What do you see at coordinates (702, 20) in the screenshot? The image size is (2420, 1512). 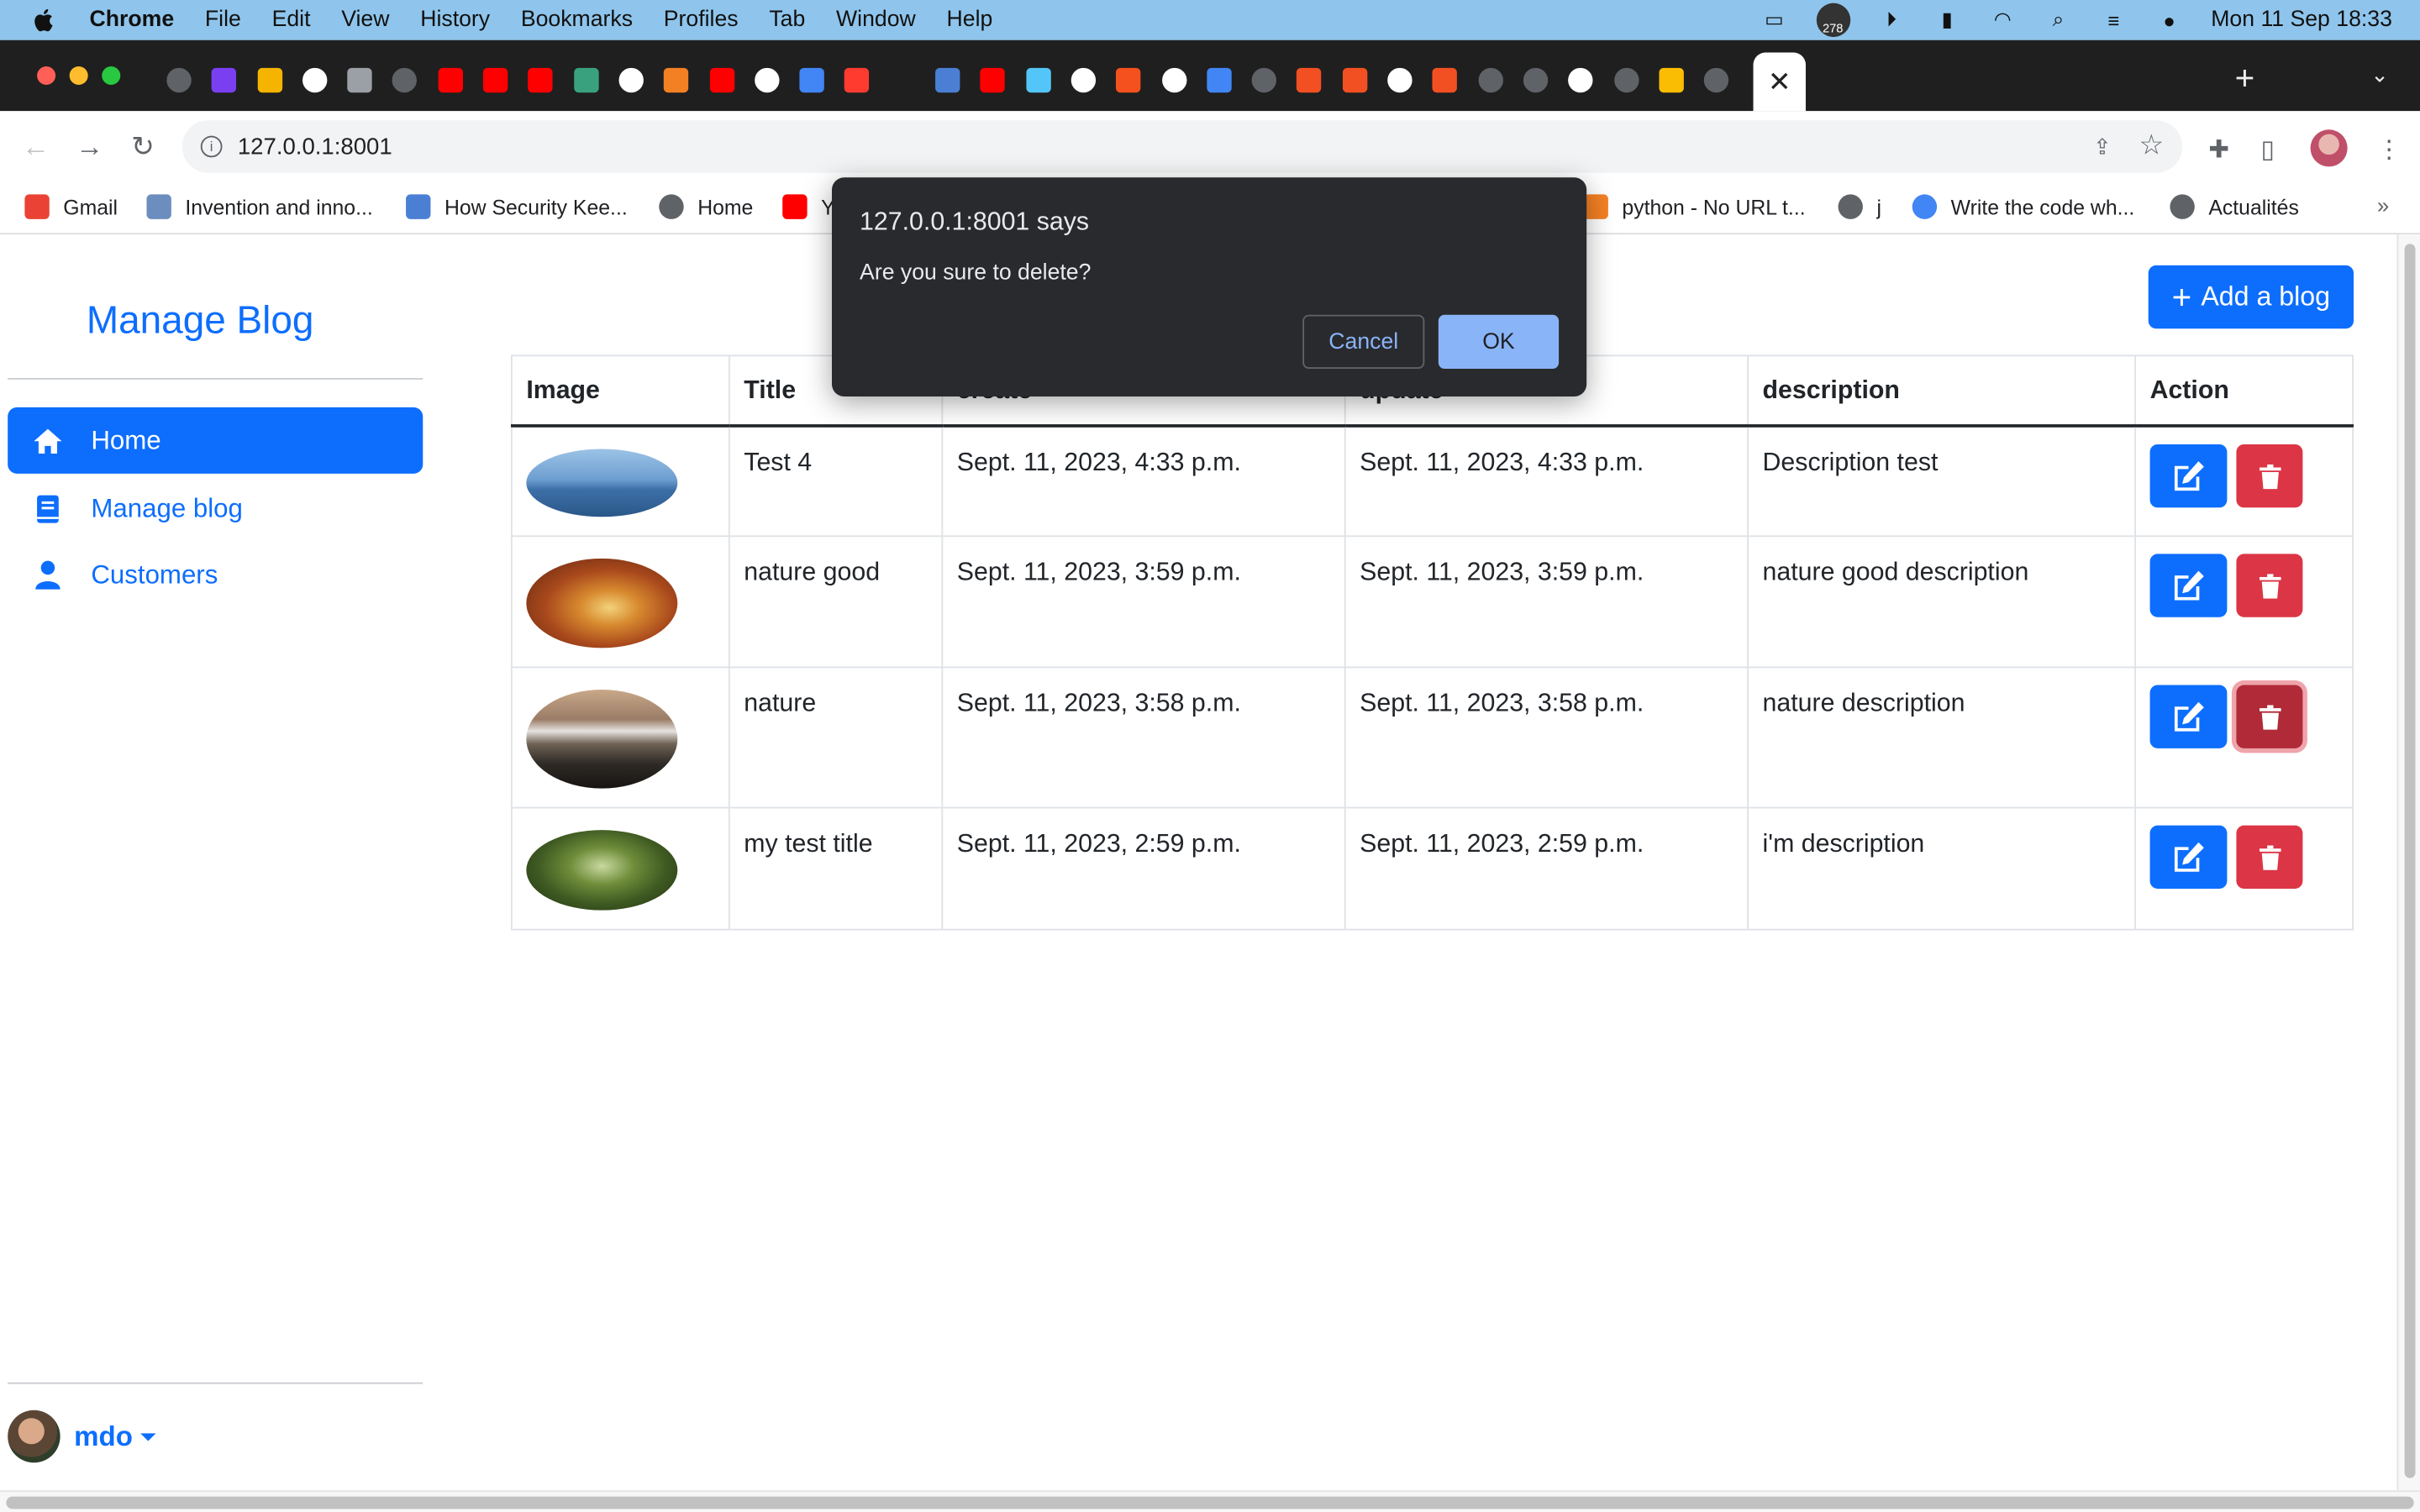 I see `menu-profiles: Profiles` at bounding box center [702, 20].